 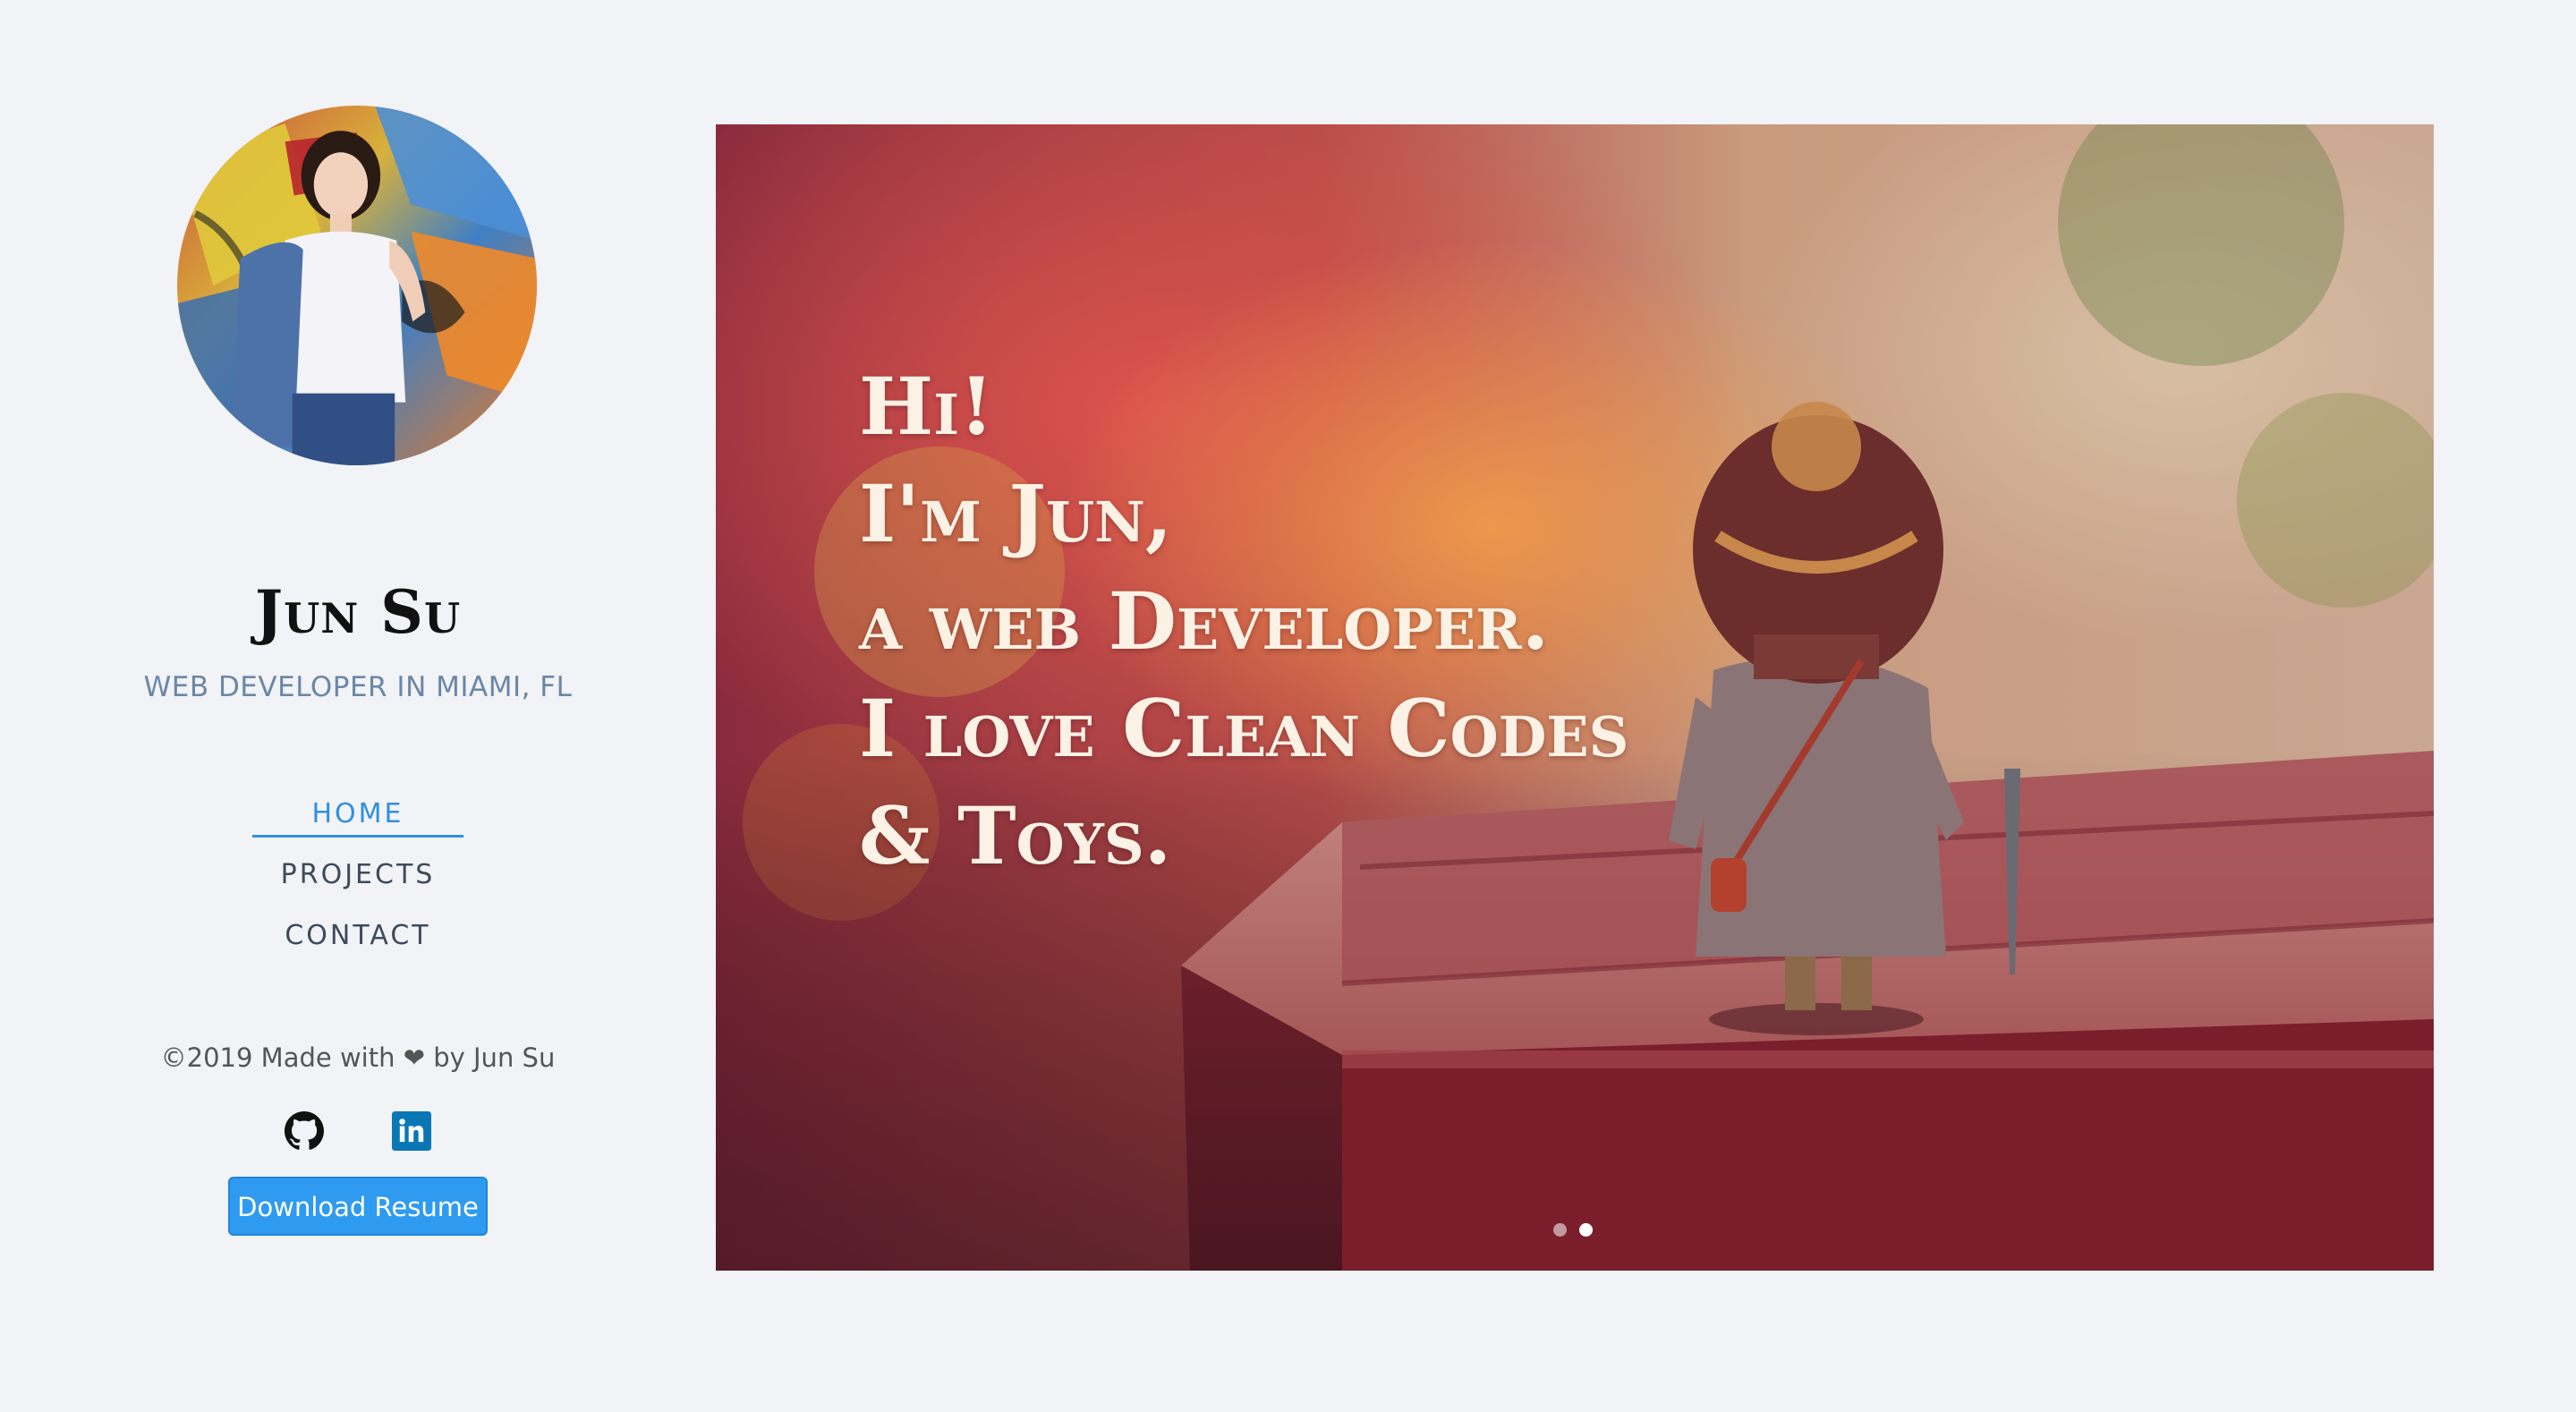 I want to click on nav-item-projects: PROJECTS, so click(x=358, y=884).